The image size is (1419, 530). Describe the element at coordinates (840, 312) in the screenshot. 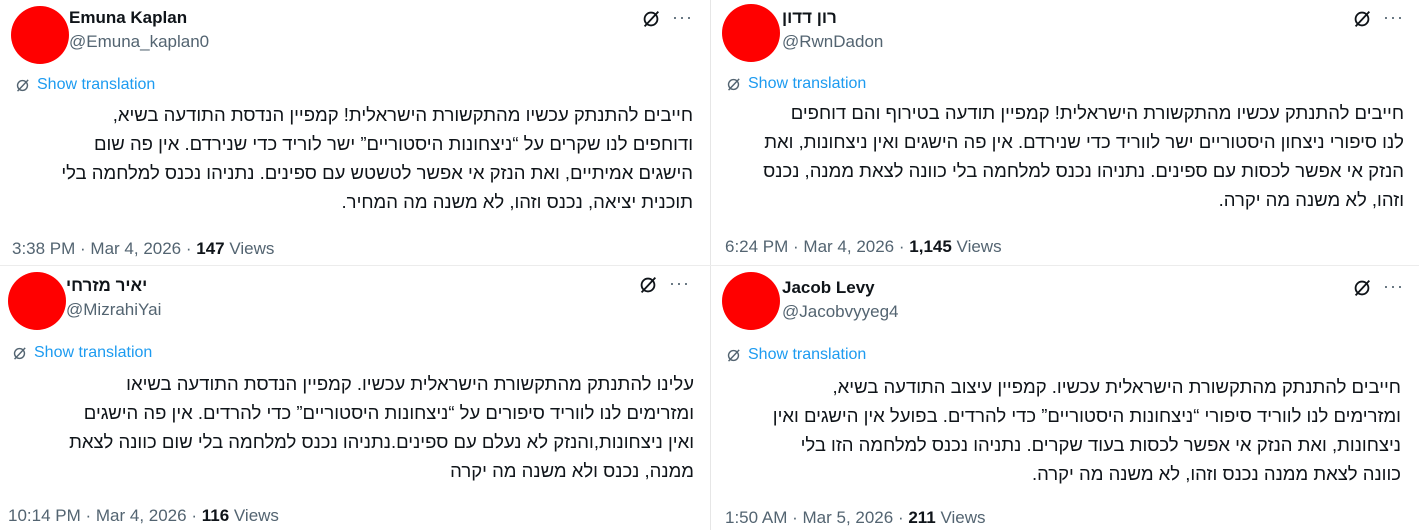

I see `author-handle: @Jacobvyyeg4` at that location.